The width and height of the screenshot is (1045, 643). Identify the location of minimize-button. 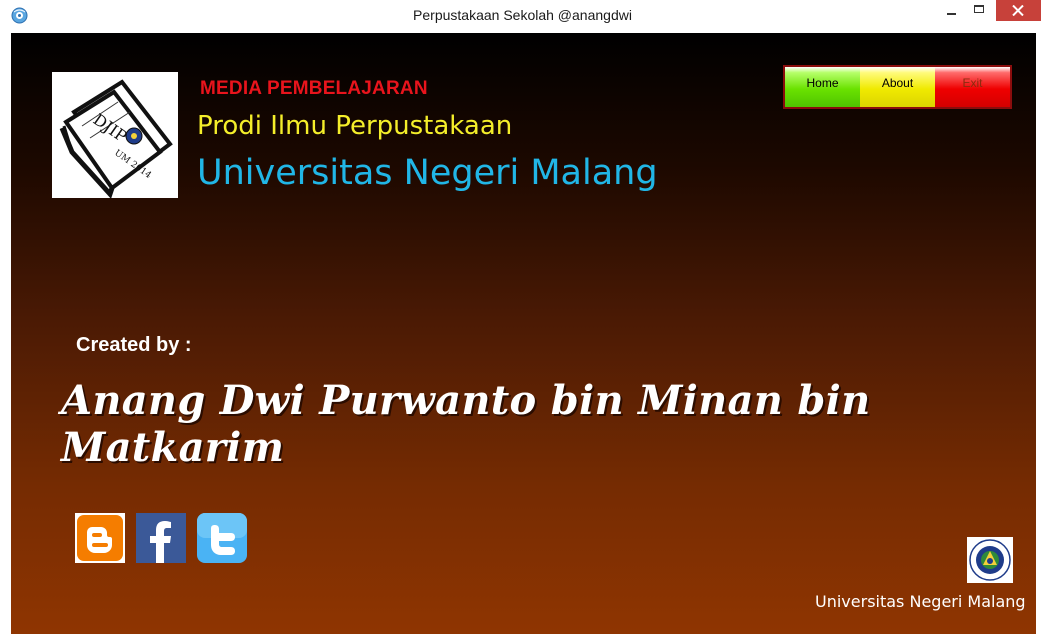
(951, 11).